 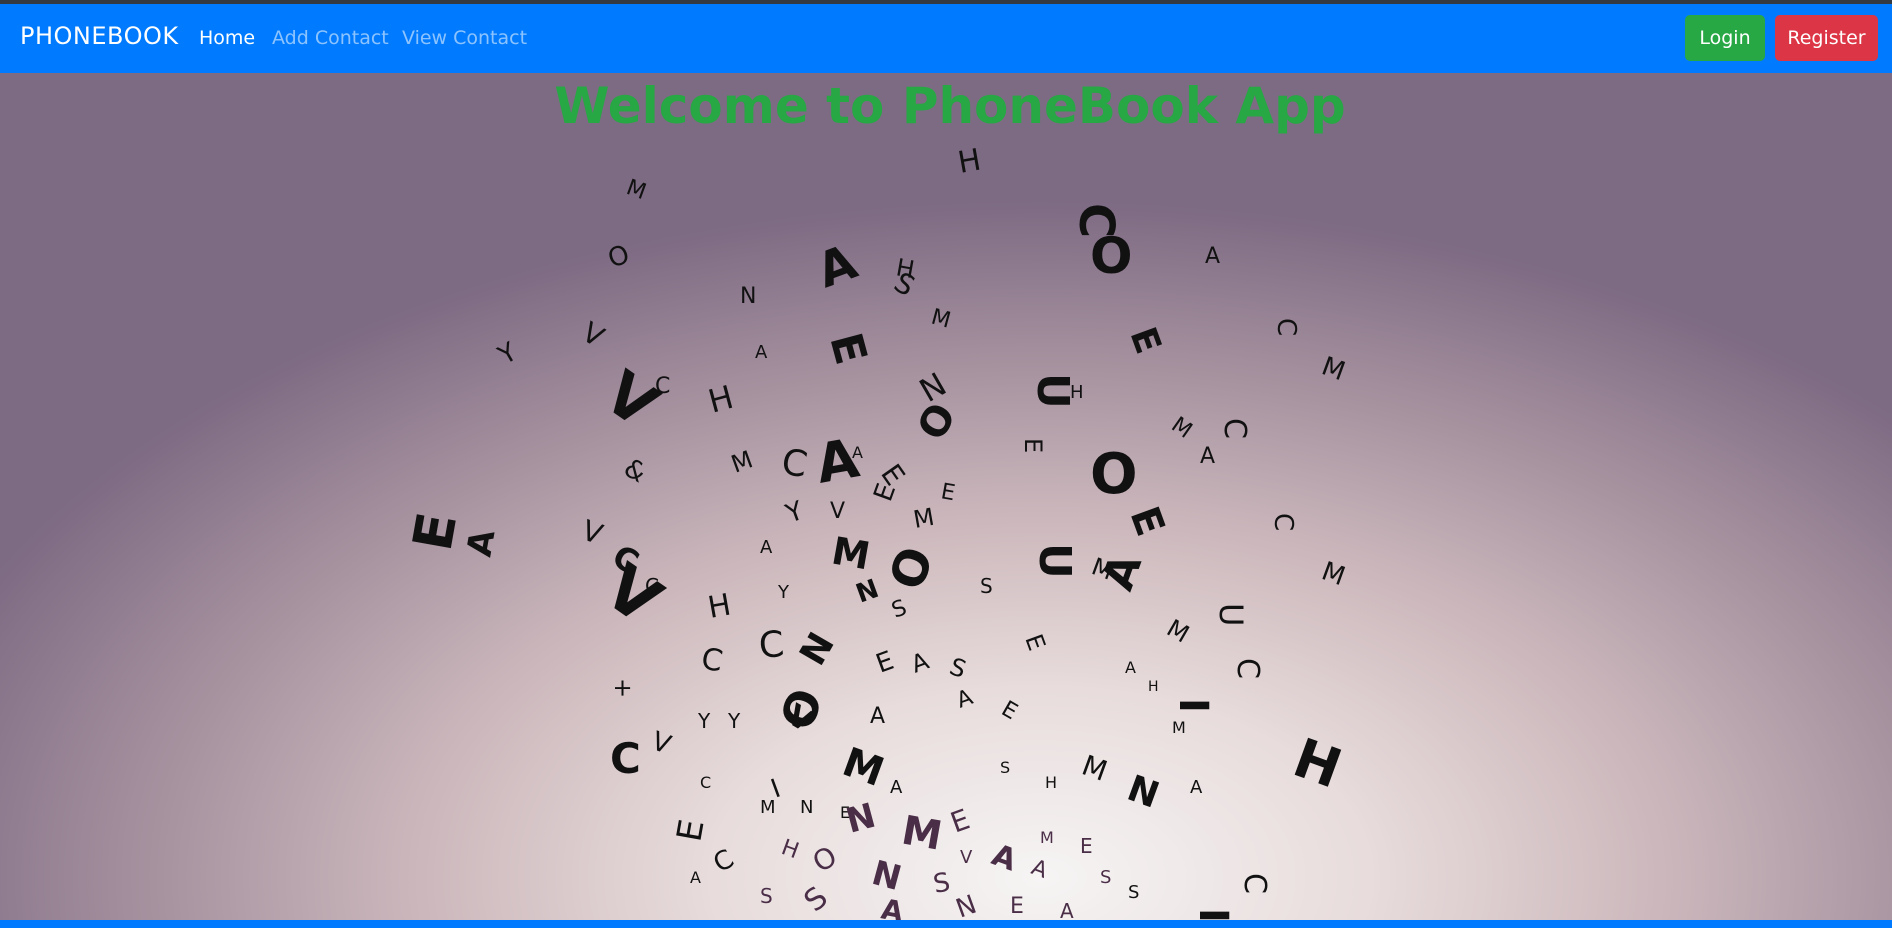 I want to click on login-button: Login, so click(x=1725, y=38).